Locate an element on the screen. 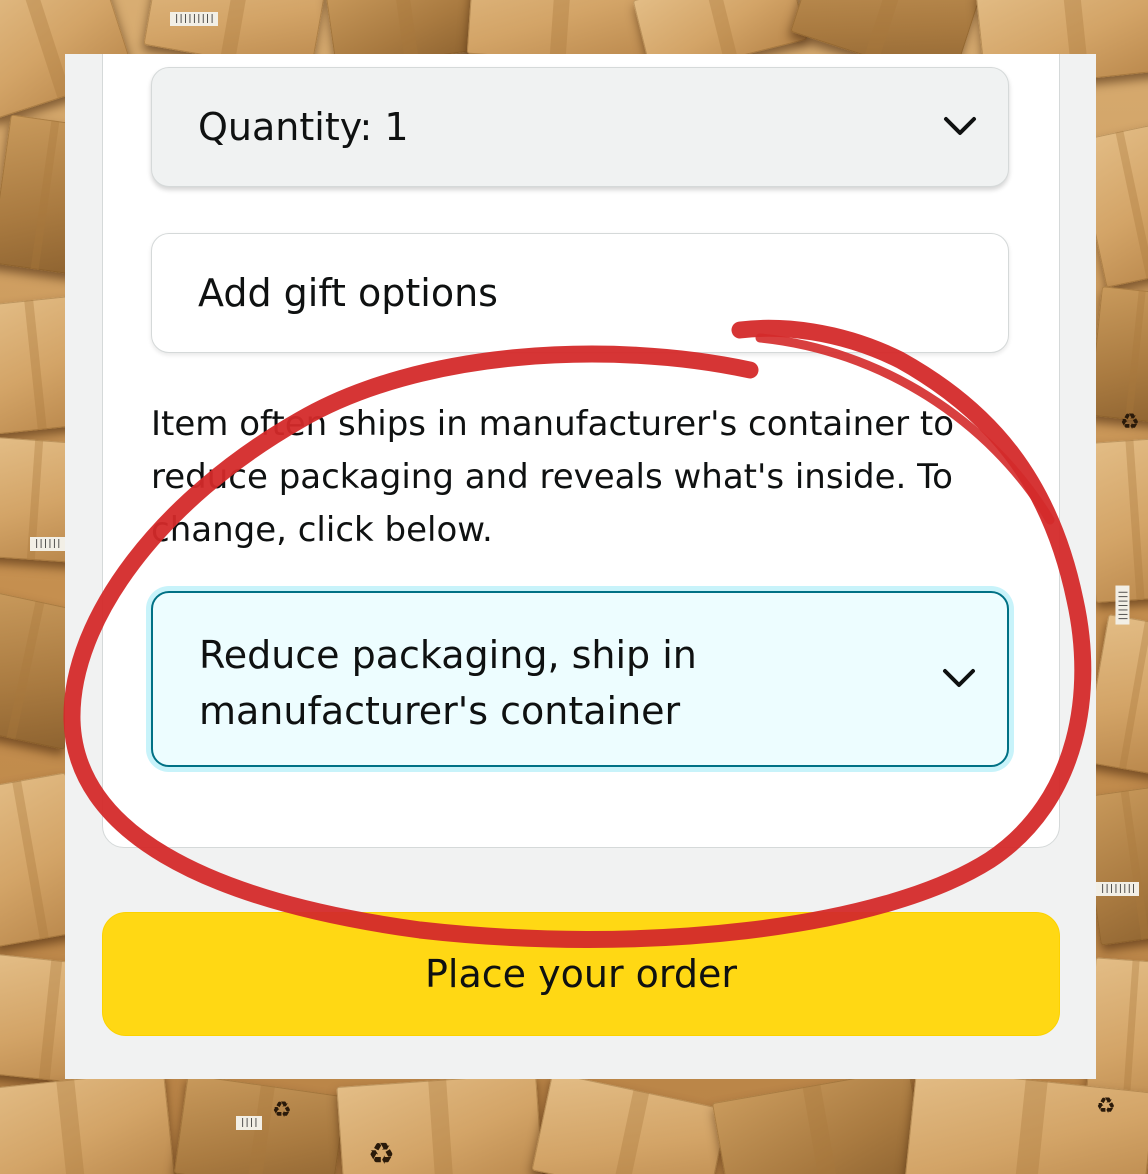 This screenshot has width=1148, height=1174. gift-options-label: Add gift options is located at coordinates (348, 293).